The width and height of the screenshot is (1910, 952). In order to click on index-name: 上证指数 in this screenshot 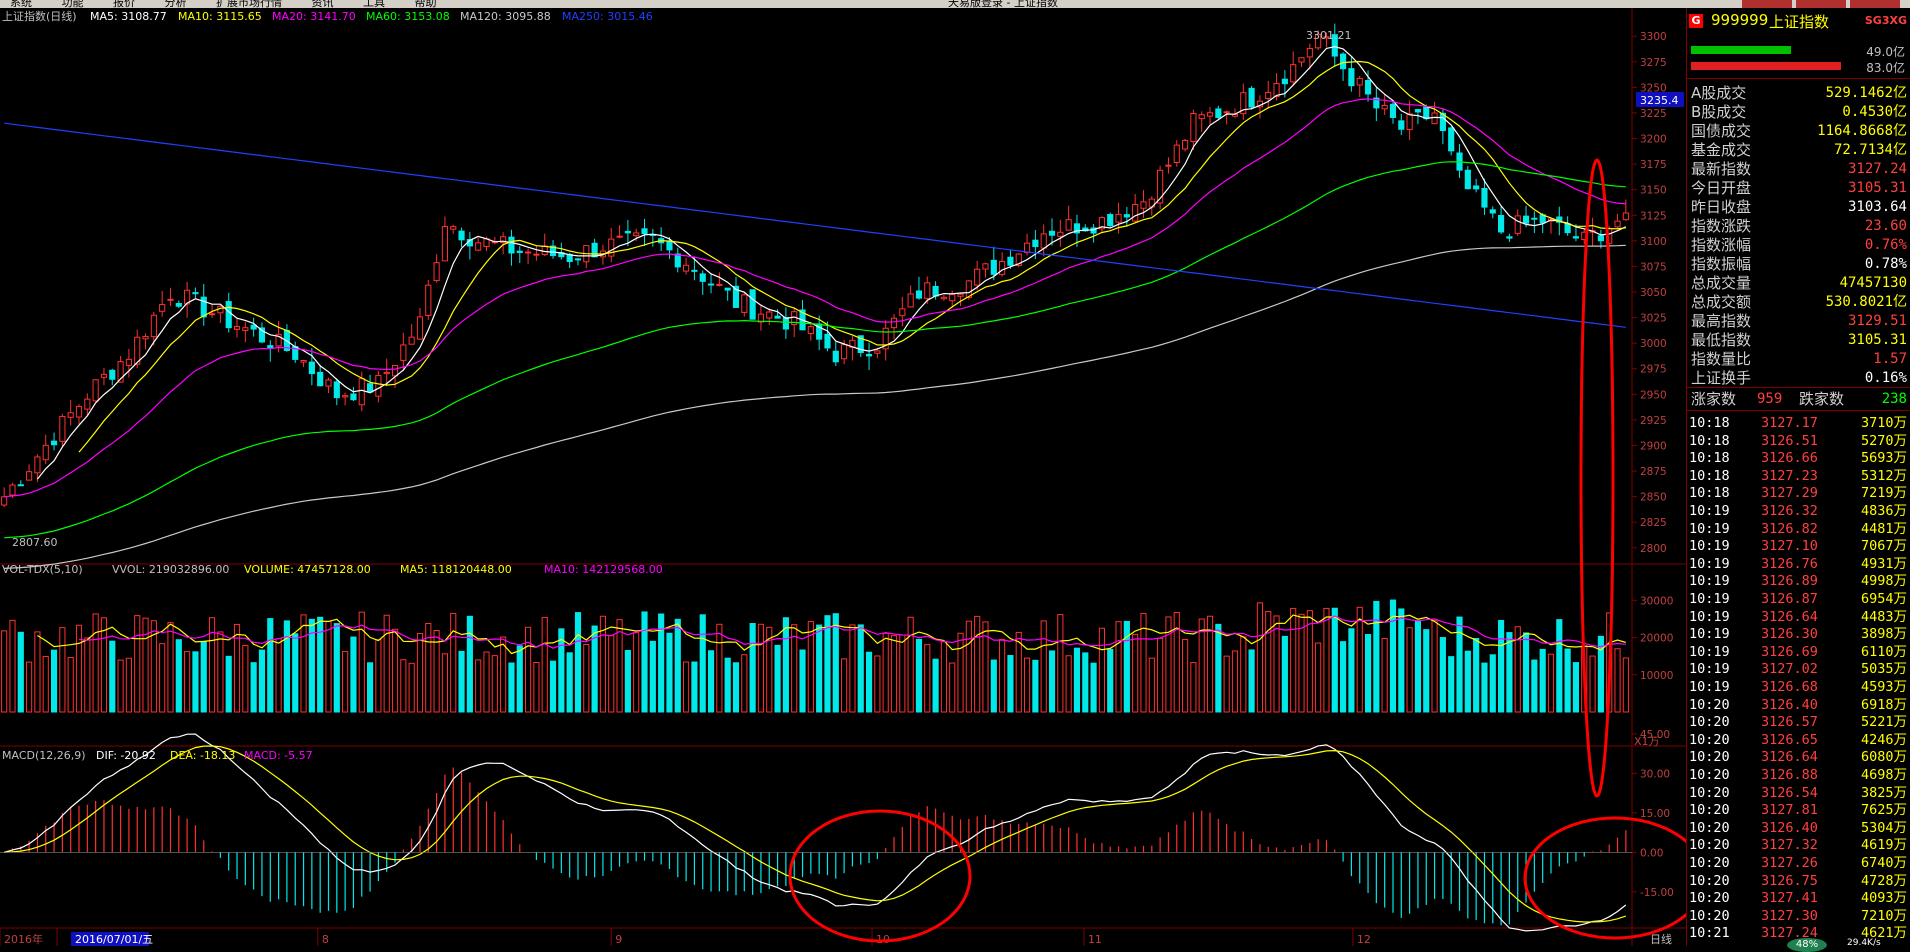, I will do `click(1799, 22)`.